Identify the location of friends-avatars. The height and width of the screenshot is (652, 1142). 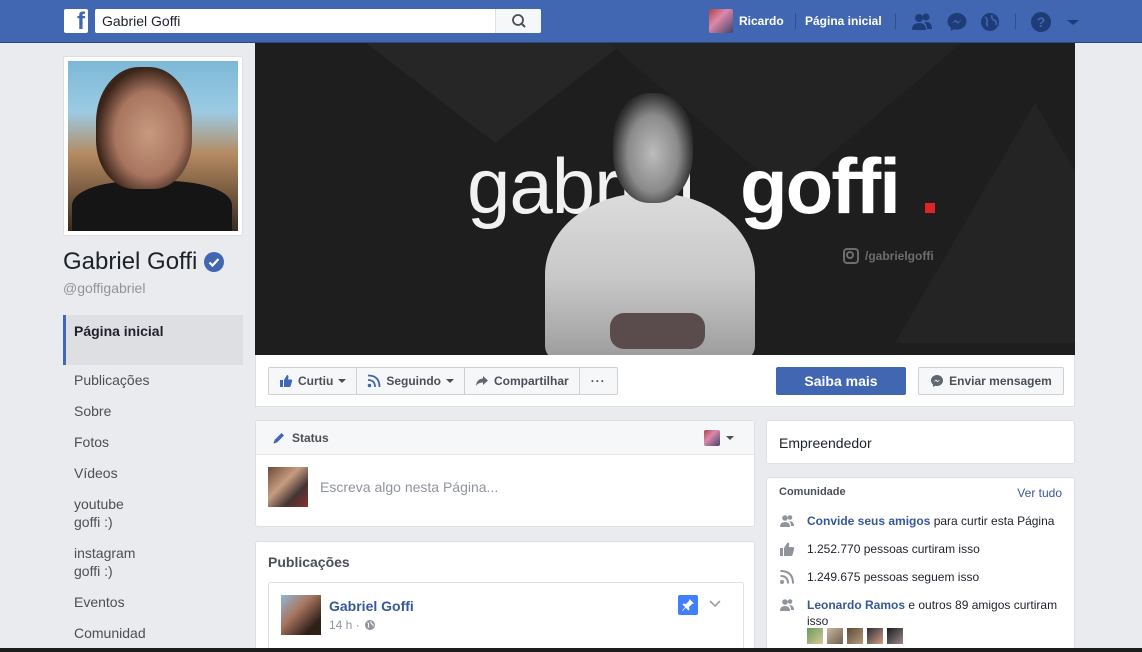
(857, 636).